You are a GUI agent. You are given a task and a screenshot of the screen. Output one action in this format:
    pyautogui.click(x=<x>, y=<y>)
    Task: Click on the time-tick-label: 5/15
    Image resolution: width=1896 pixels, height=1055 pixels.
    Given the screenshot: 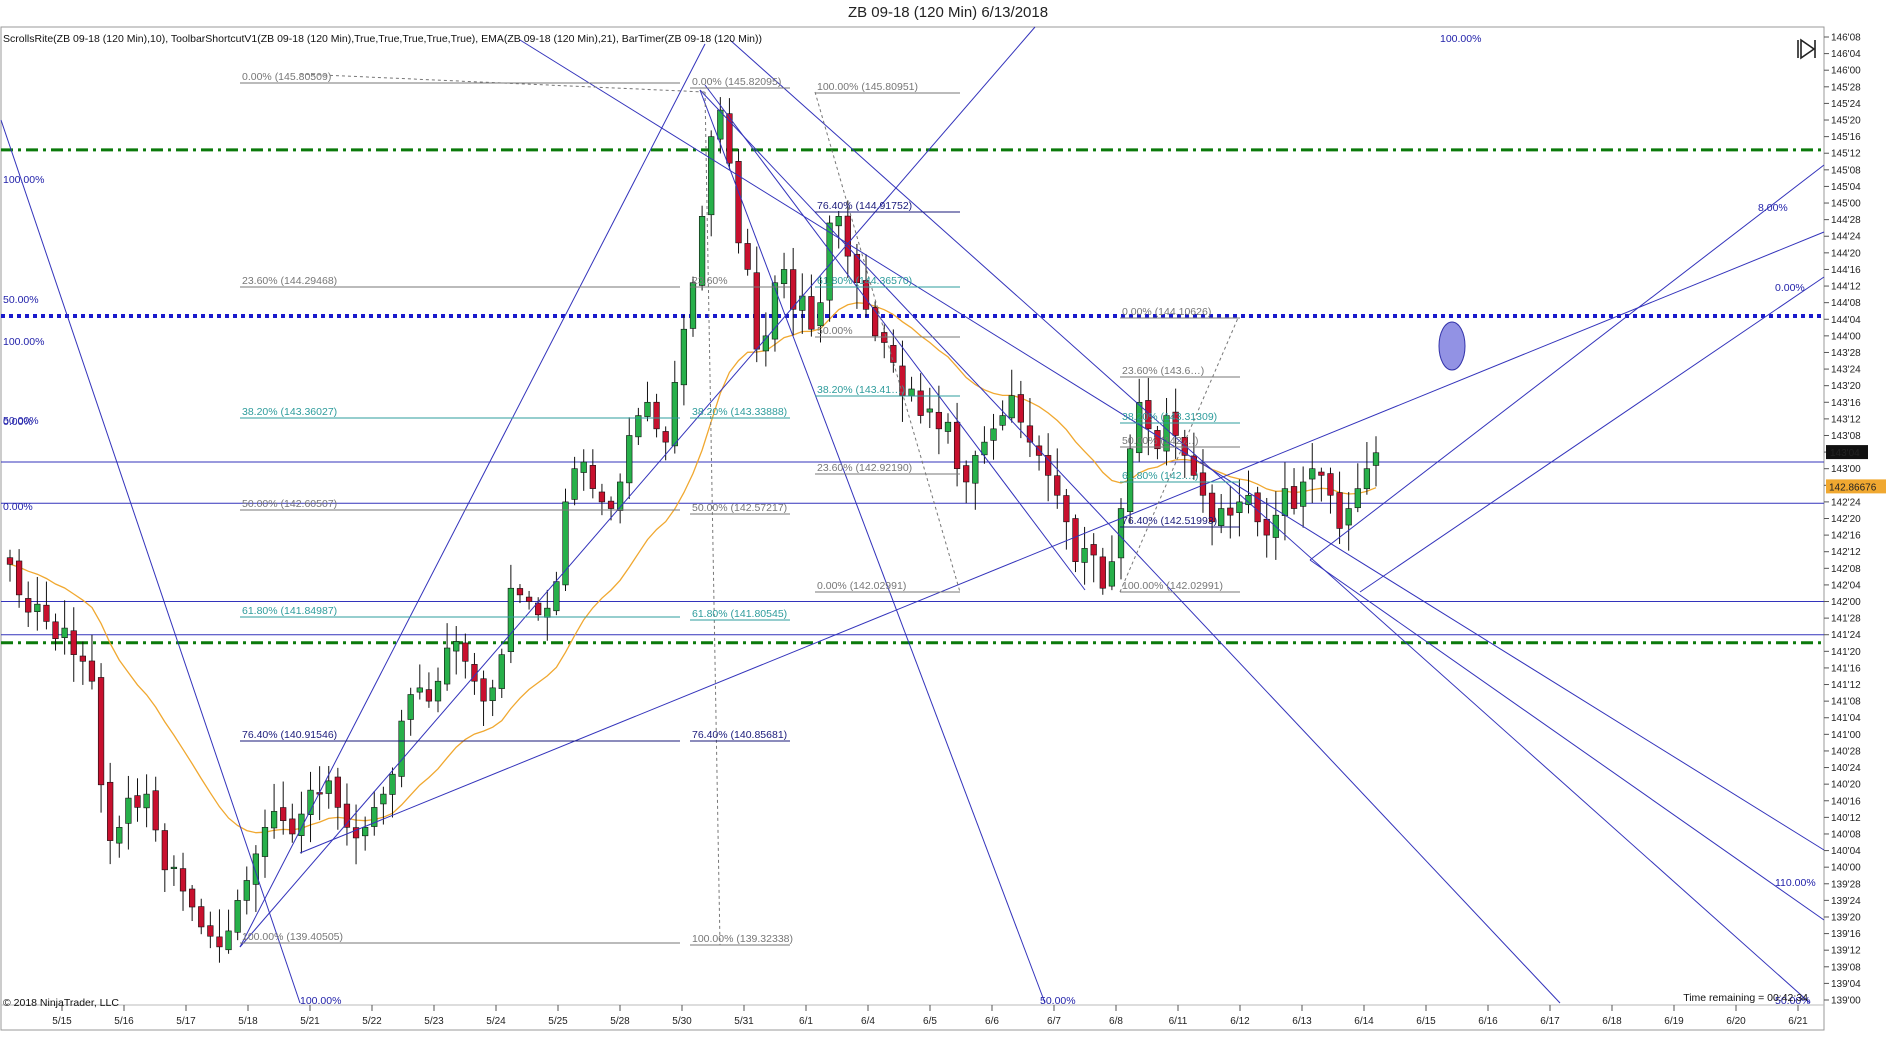 What is the action you would take?
    pyautogui.click(x=62, y=1021)
    